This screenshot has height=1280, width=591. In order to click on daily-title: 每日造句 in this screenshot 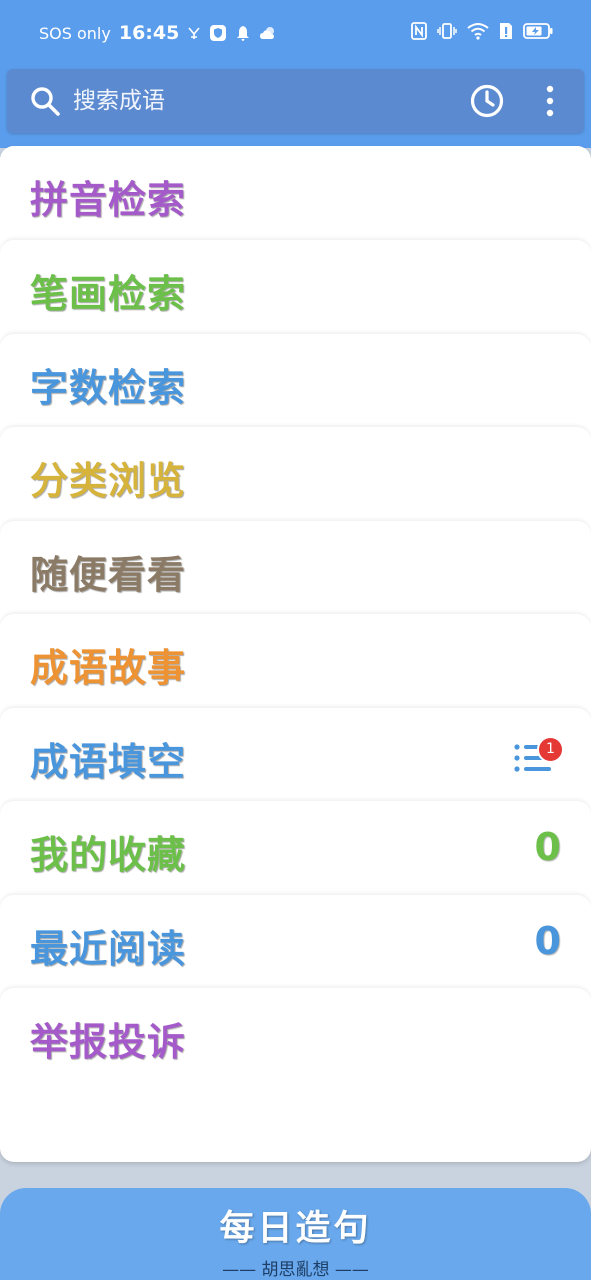, I will do `click(295, 1229)`.